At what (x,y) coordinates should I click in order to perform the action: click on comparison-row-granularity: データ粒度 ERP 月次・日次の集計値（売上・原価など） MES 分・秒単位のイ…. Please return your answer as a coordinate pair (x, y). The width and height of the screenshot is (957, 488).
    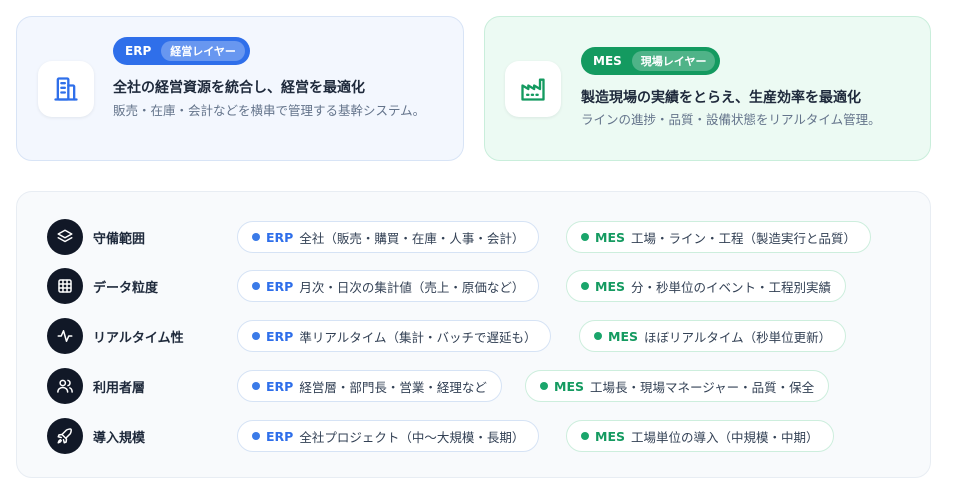
    Looking at the image, I should click on (473, 286).